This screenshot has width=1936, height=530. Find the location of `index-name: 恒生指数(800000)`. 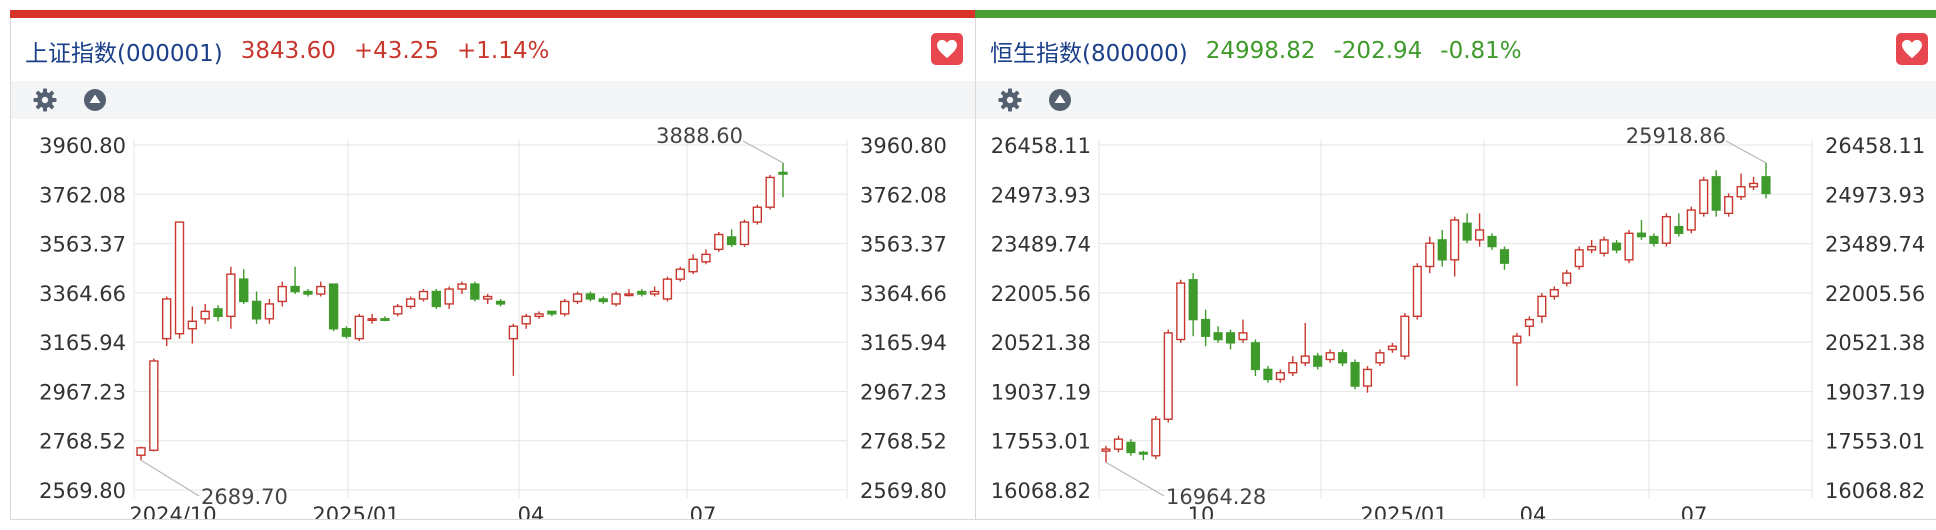

index-name: 恒生指数(800000) is located at coordinates (1089, 51).